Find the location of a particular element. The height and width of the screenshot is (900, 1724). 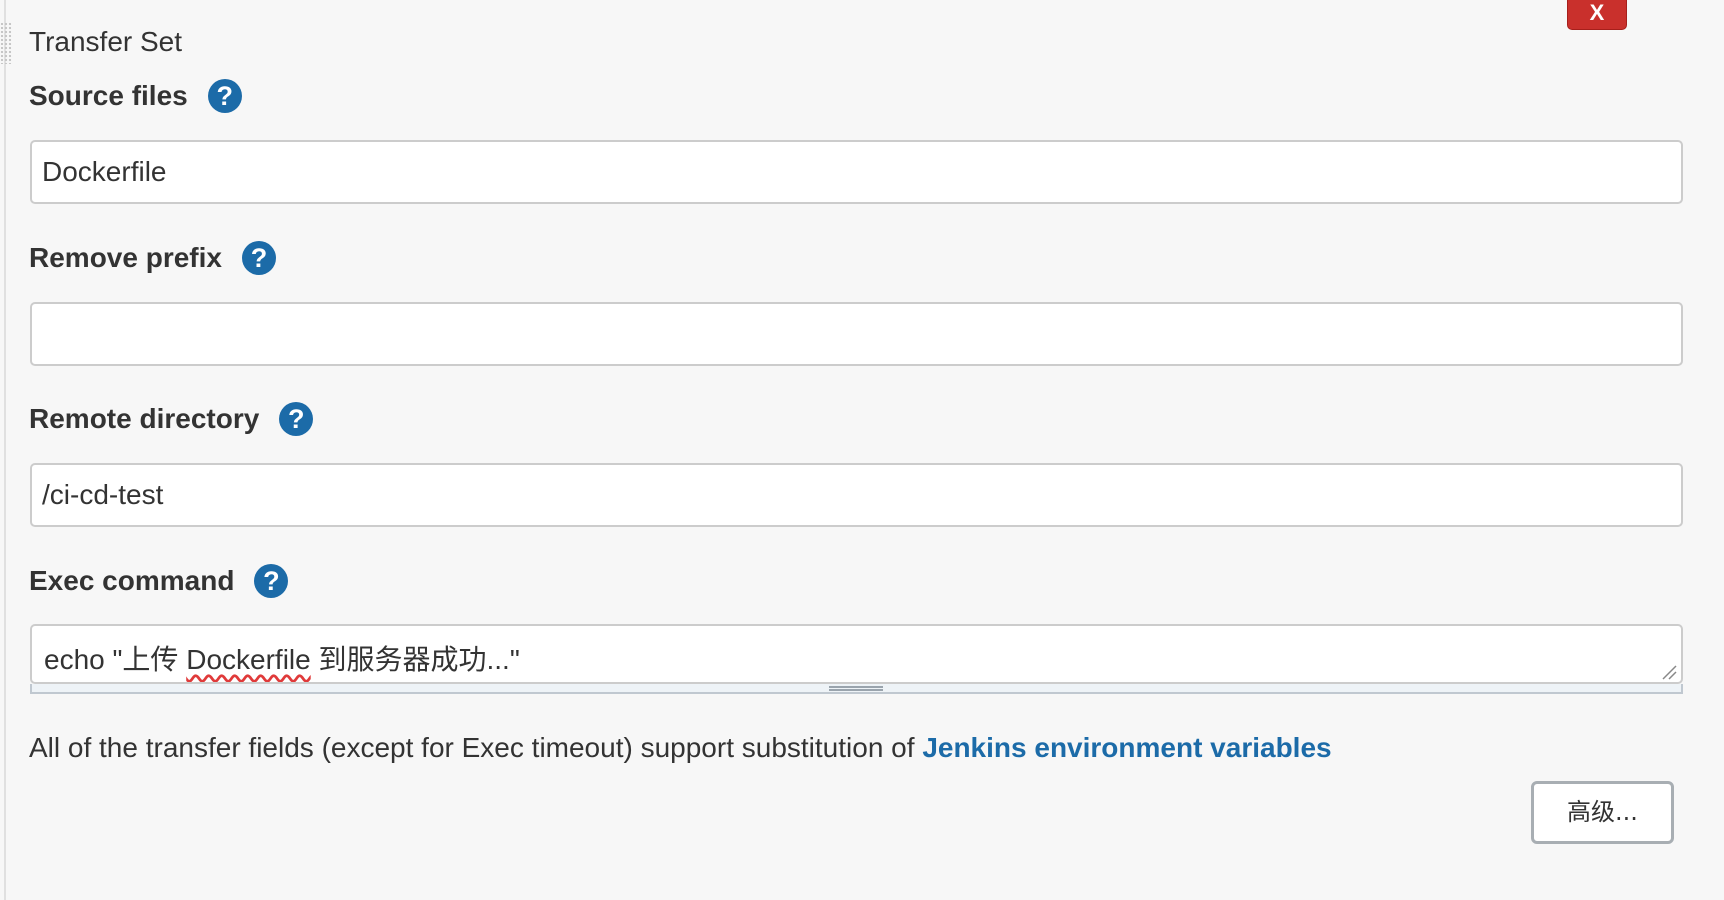

remote-directory-label: Remote directory is located at coordinates (144, 418).